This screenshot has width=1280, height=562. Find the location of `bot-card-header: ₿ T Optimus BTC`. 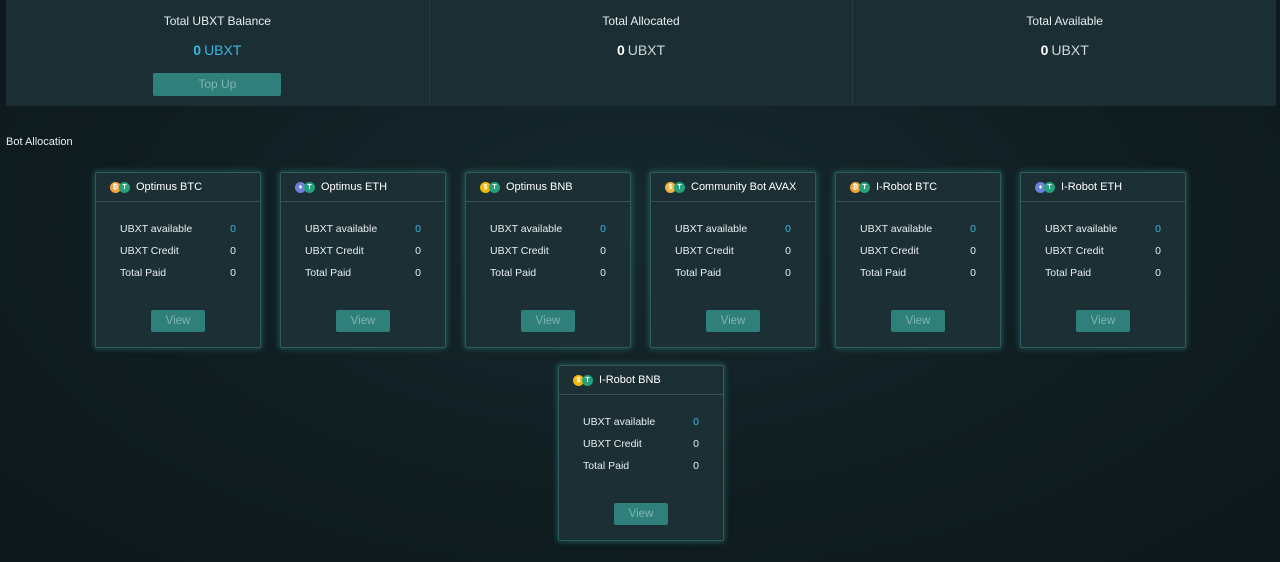

bot-card-header: ₿ T Optimus BTC is located at coordinates (178, 187).